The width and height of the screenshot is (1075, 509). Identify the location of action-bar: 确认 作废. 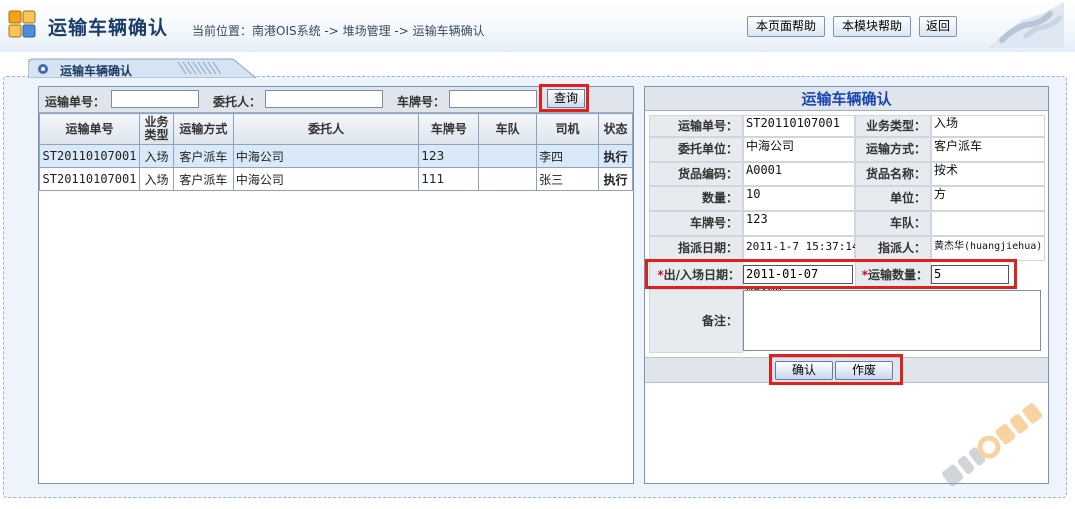
(846, 370).